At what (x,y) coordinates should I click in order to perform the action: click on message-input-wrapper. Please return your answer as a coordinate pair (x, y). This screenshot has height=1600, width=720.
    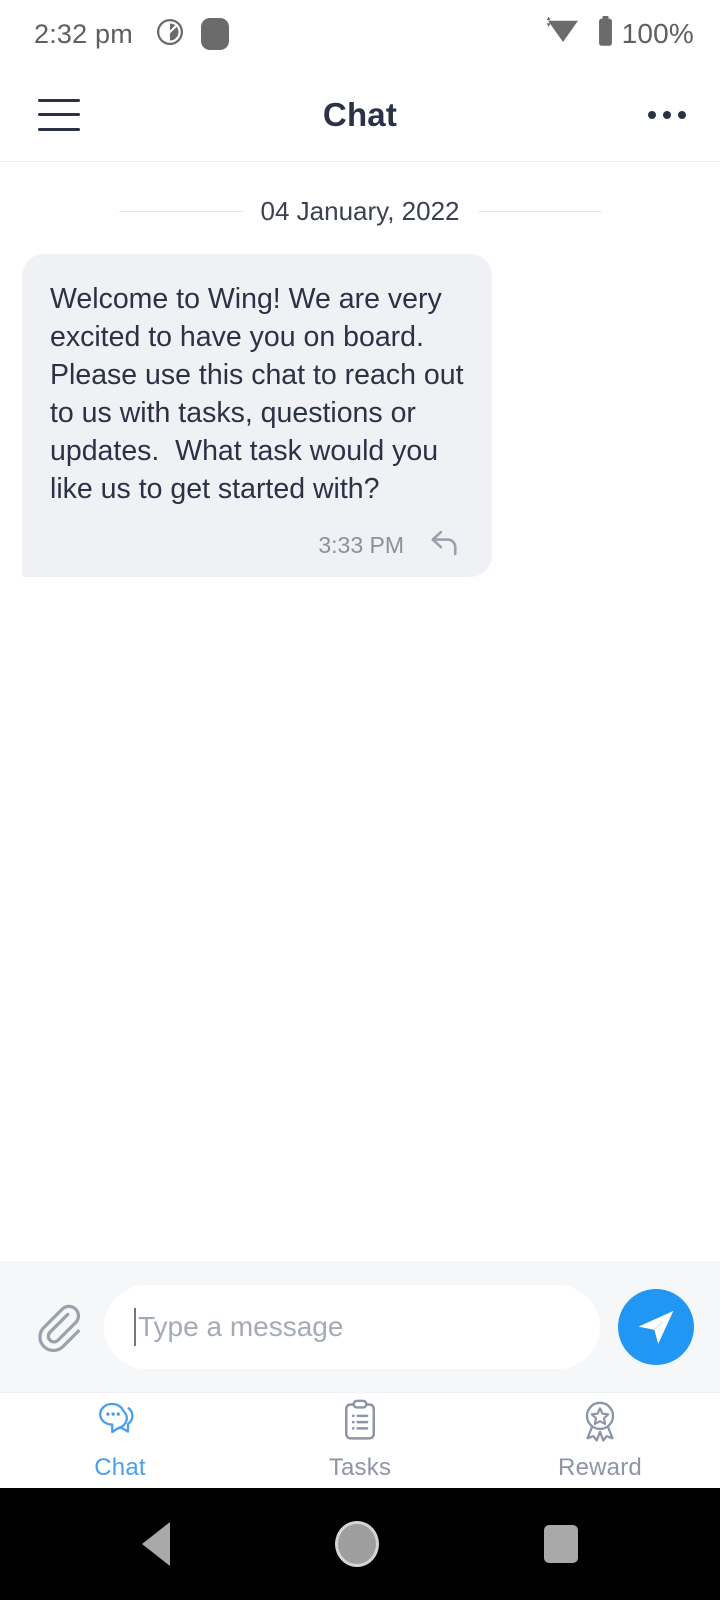
    Looking at the image, I should click on (352, 1326).